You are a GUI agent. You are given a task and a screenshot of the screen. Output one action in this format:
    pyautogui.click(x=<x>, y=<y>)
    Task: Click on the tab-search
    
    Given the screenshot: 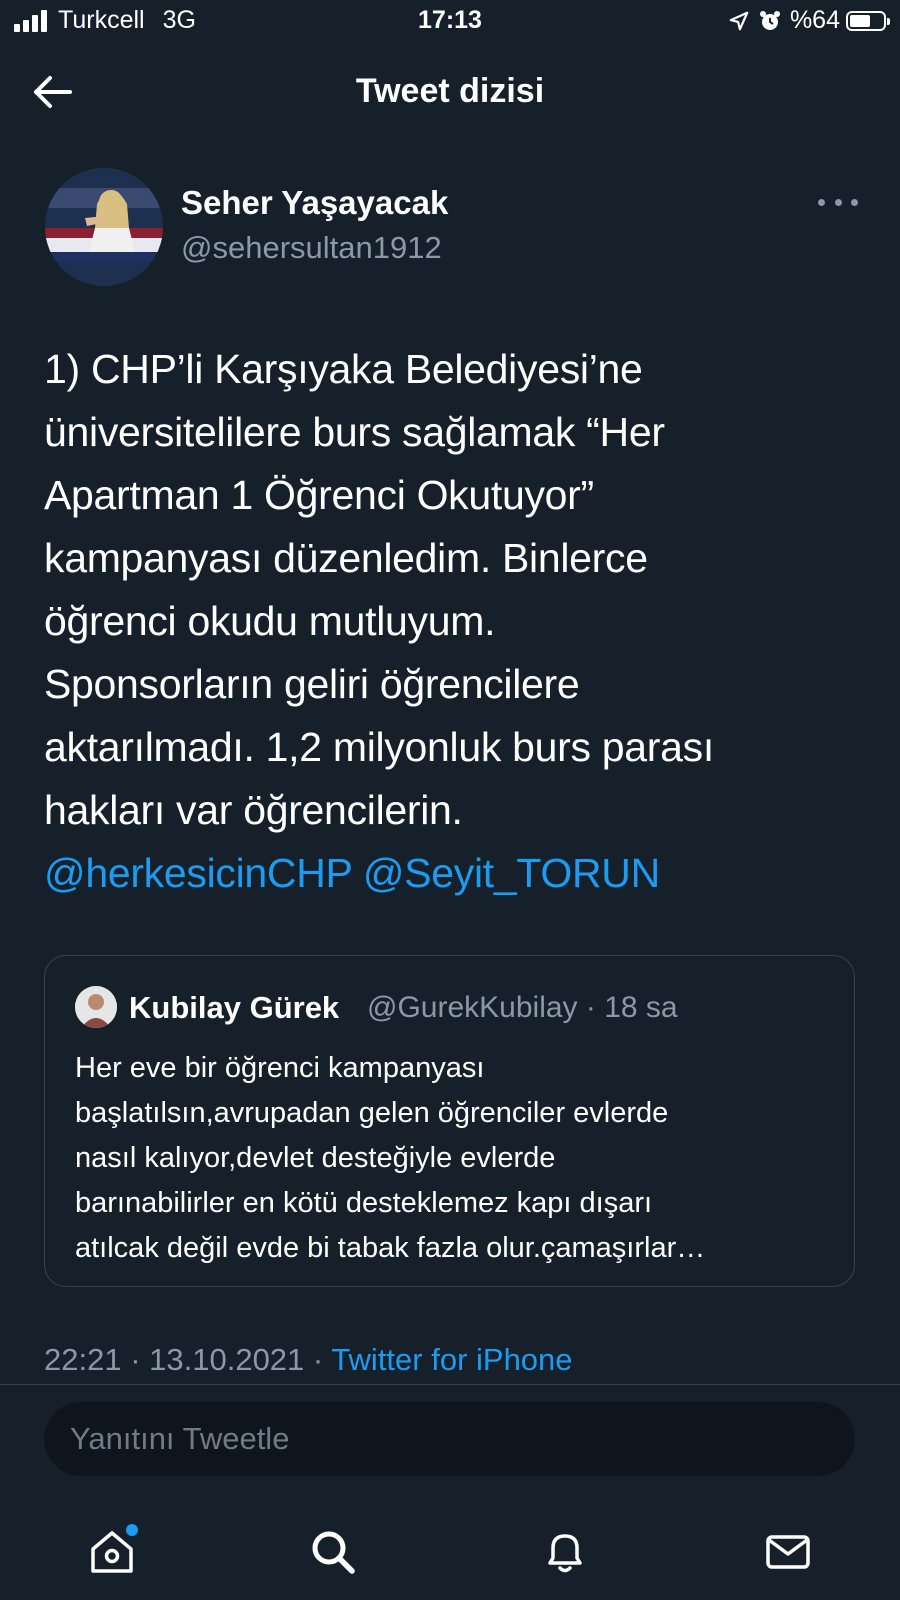 What is the action you would take?
    pyautogui.click(x=333, y=1552)
    